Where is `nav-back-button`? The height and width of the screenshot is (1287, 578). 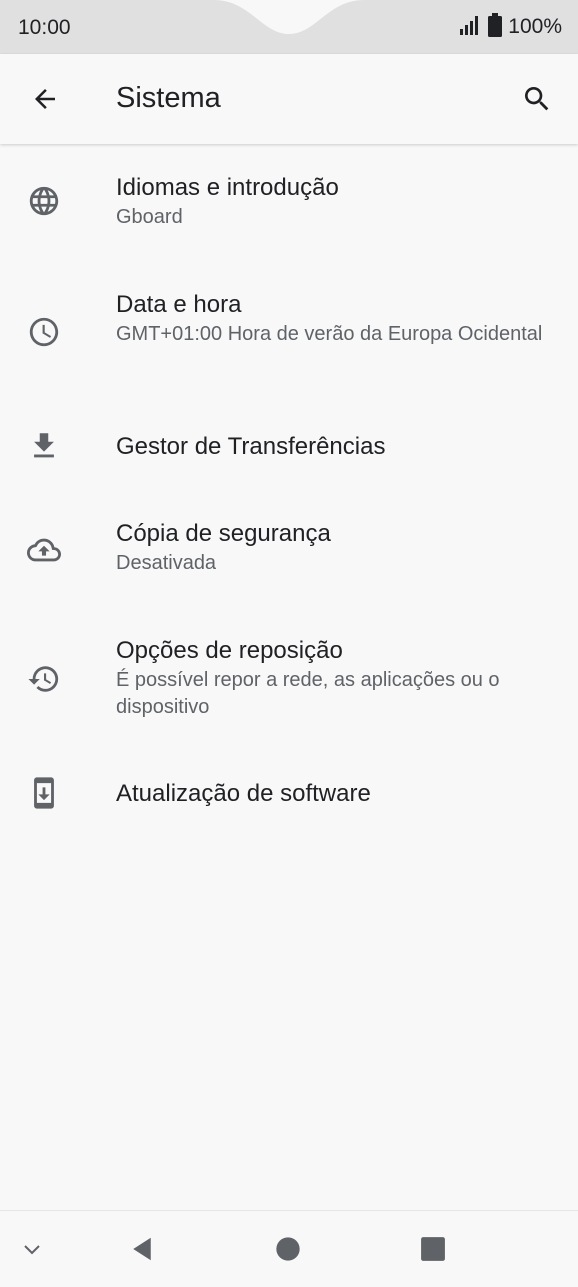 nav-back-button is located at coordinates (142, 1249).